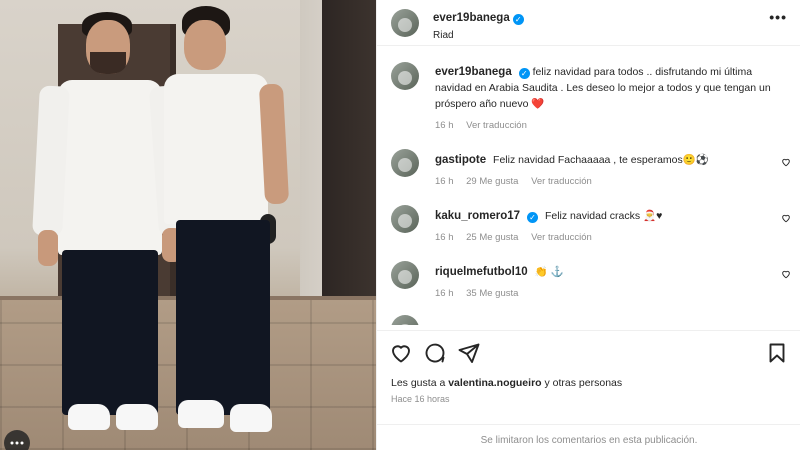  What do you see at coordinates (603, 216) in the screenshot?
I see `comment-text: Feliz navidad cracks 🎅♥` at bounding box center [603, 216].